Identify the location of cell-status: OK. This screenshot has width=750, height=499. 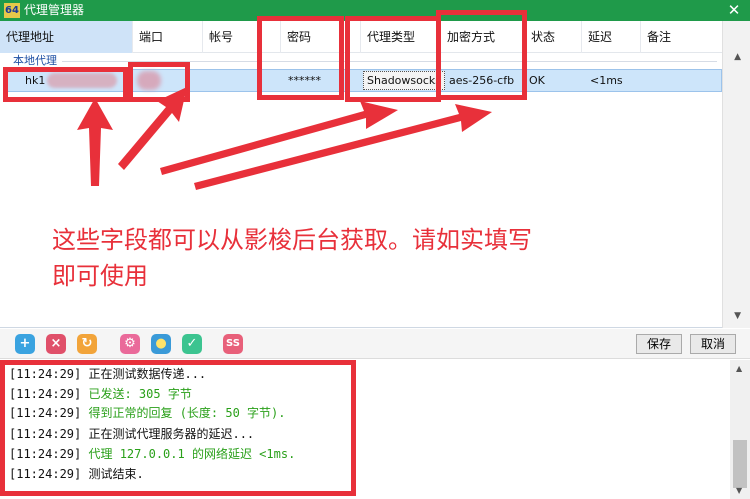
(537, 80).